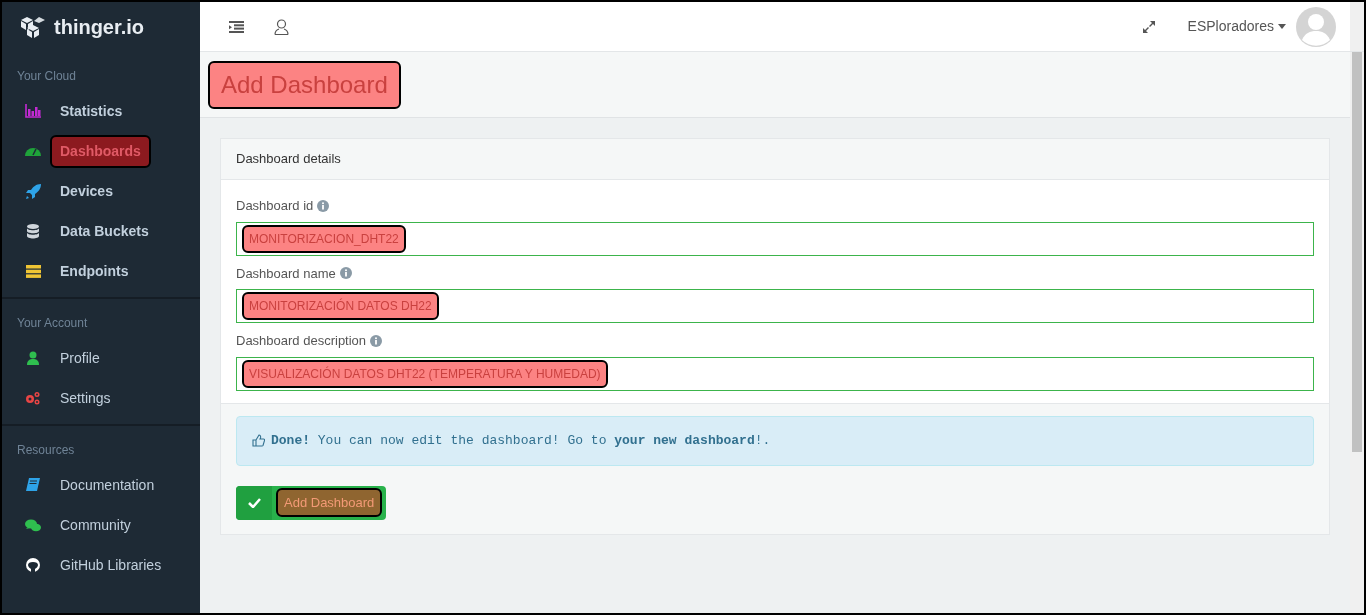  What do you see at coordinates (33, 565) in the screenshot?
I see `github-icon` at bounding box center [33, 565].